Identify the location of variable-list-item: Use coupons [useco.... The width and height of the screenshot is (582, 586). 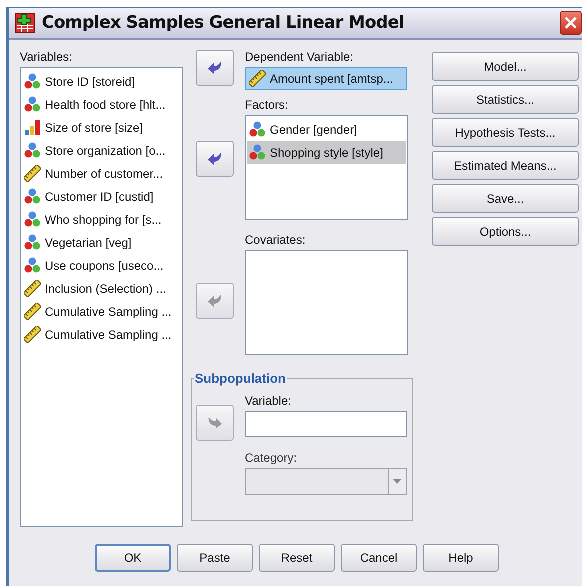
(101, 265).